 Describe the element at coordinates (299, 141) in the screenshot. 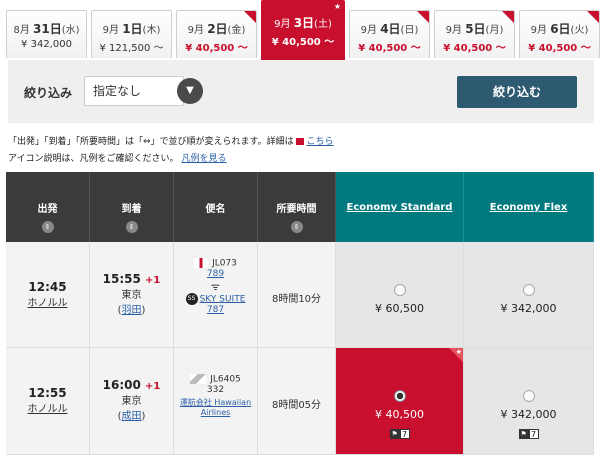

I see `flag-icon` at that location.